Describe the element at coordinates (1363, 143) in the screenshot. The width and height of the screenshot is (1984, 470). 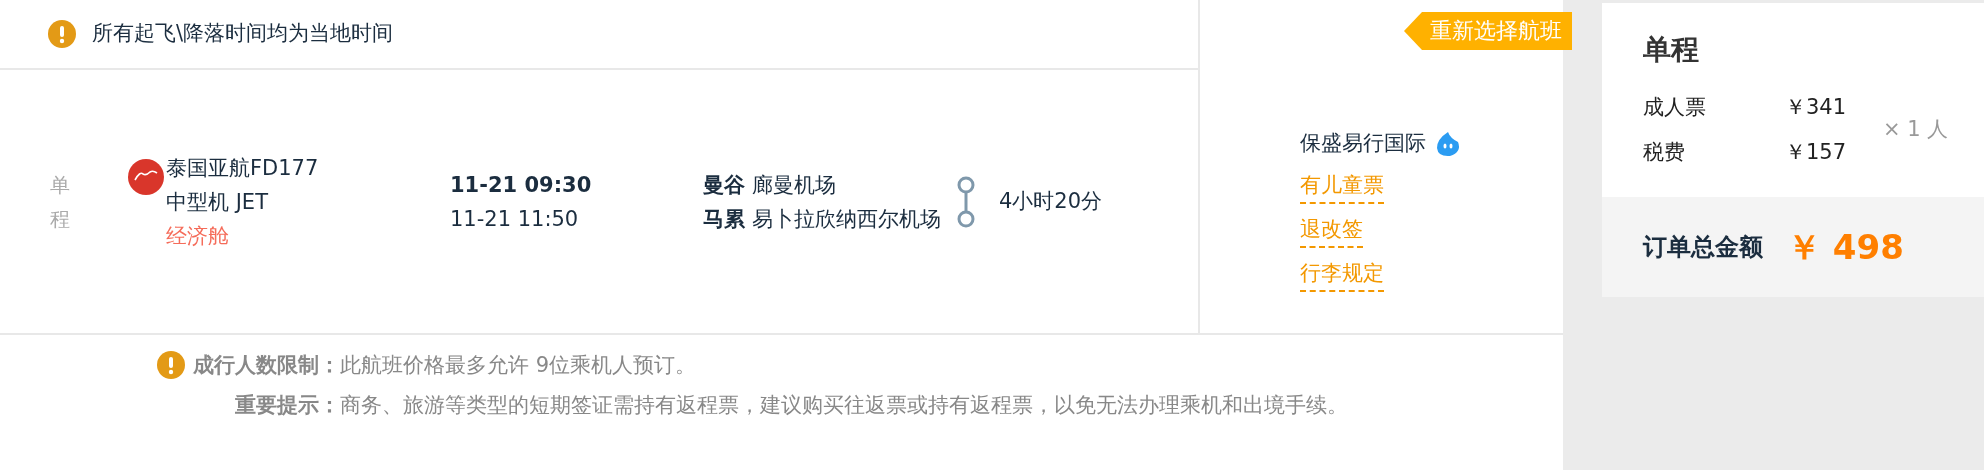
I see `supplier-name: 保盛易行国际` at that location.